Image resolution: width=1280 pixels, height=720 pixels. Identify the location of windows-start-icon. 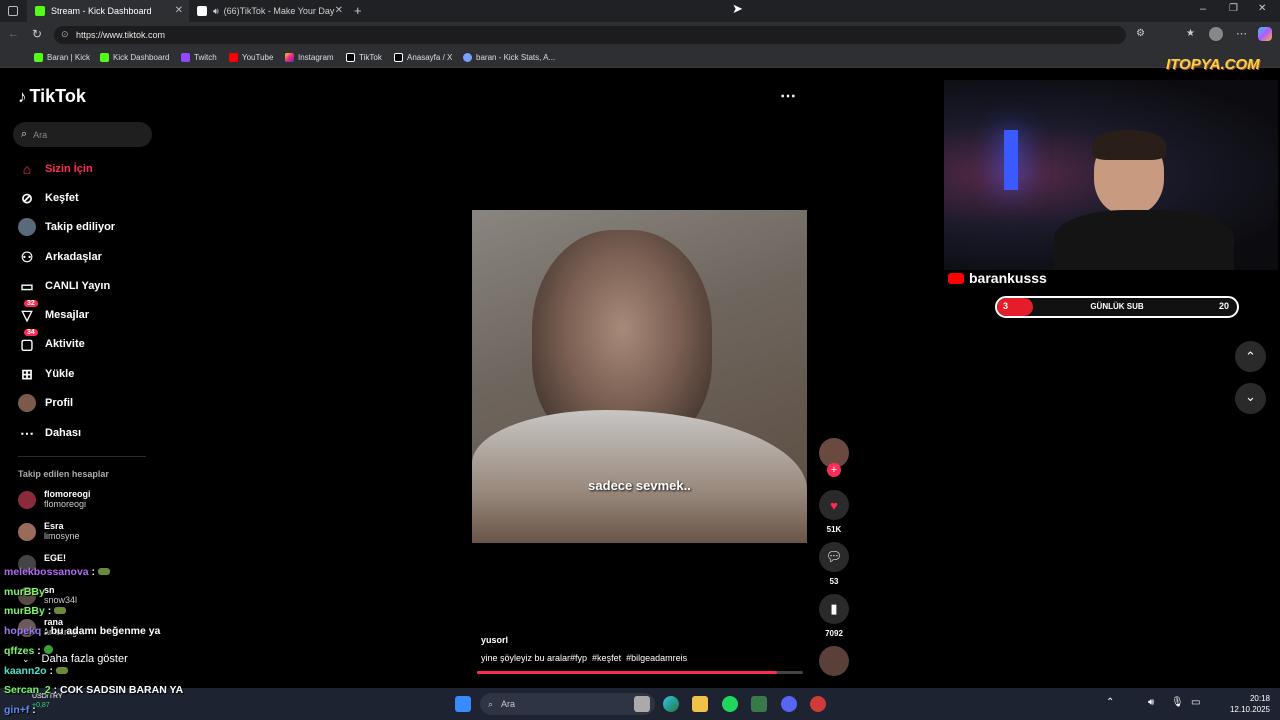
(463, 704).